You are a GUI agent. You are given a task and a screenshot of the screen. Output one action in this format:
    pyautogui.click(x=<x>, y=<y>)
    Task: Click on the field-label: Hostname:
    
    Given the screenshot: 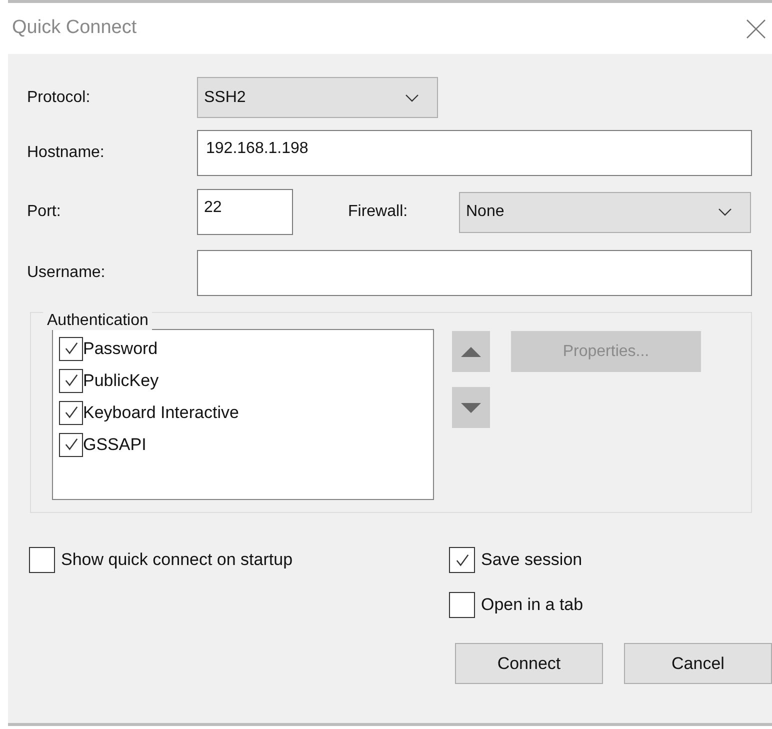 What is the action you would take?
    pyautogui.click(x=66, y=153)
    